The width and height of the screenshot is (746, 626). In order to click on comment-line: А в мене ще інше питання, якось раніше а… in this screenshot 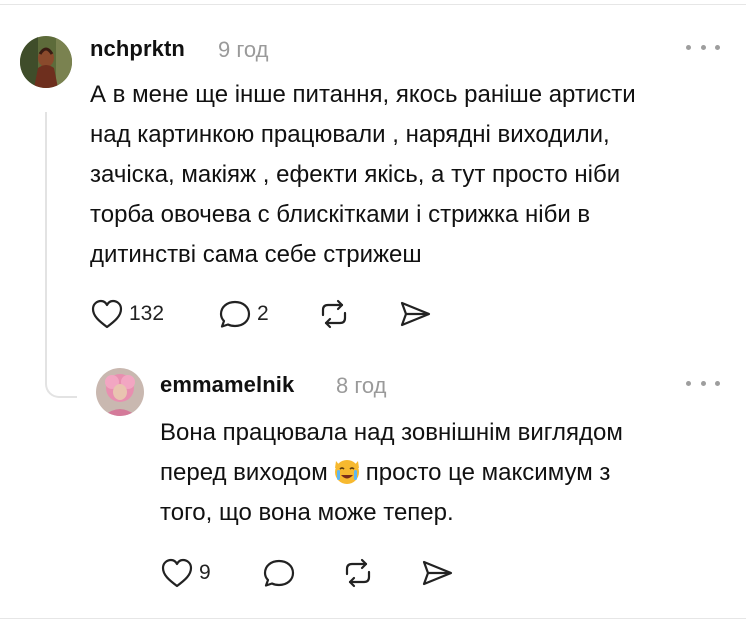, I will do `click(363, 94)`.